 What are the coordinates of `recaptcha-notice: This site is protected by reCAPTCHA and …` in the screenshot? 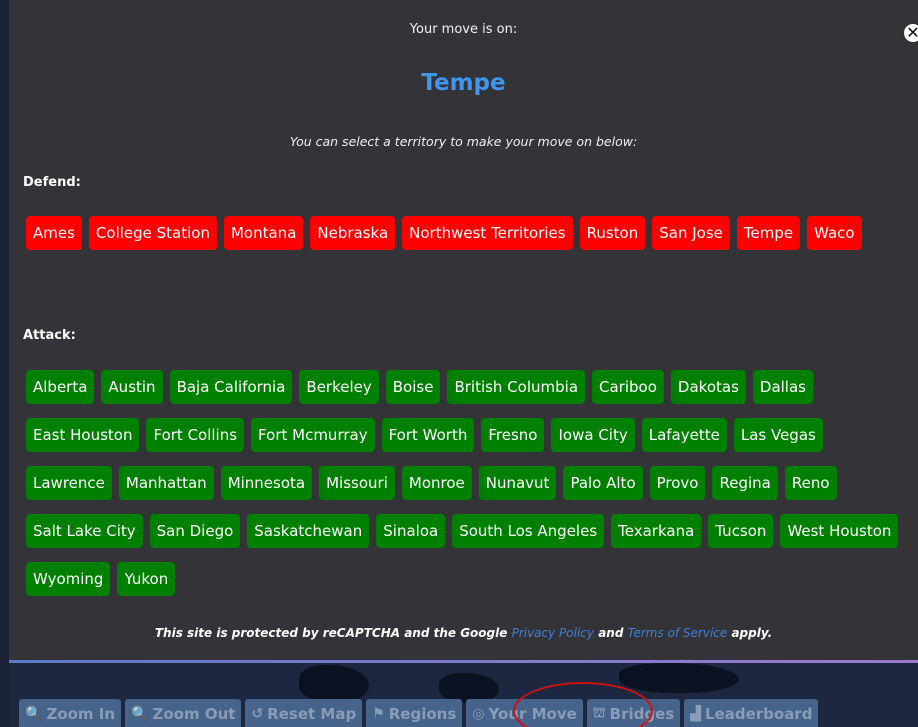 It's located at (463, 633).